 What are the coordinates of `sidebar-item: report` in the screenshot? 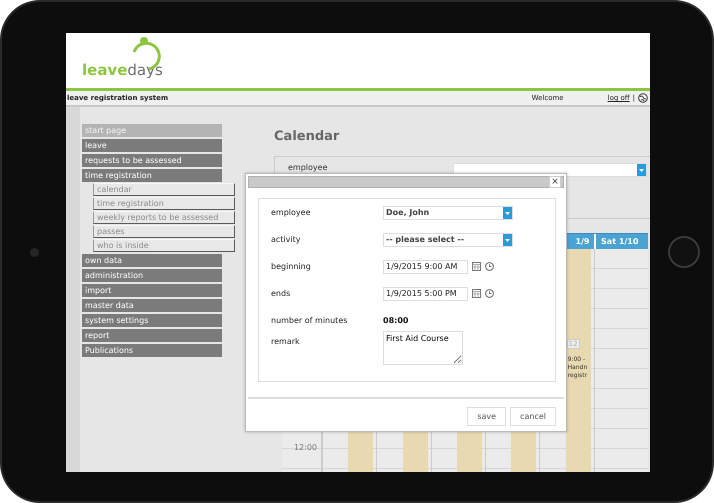 It's located at (152, 335).